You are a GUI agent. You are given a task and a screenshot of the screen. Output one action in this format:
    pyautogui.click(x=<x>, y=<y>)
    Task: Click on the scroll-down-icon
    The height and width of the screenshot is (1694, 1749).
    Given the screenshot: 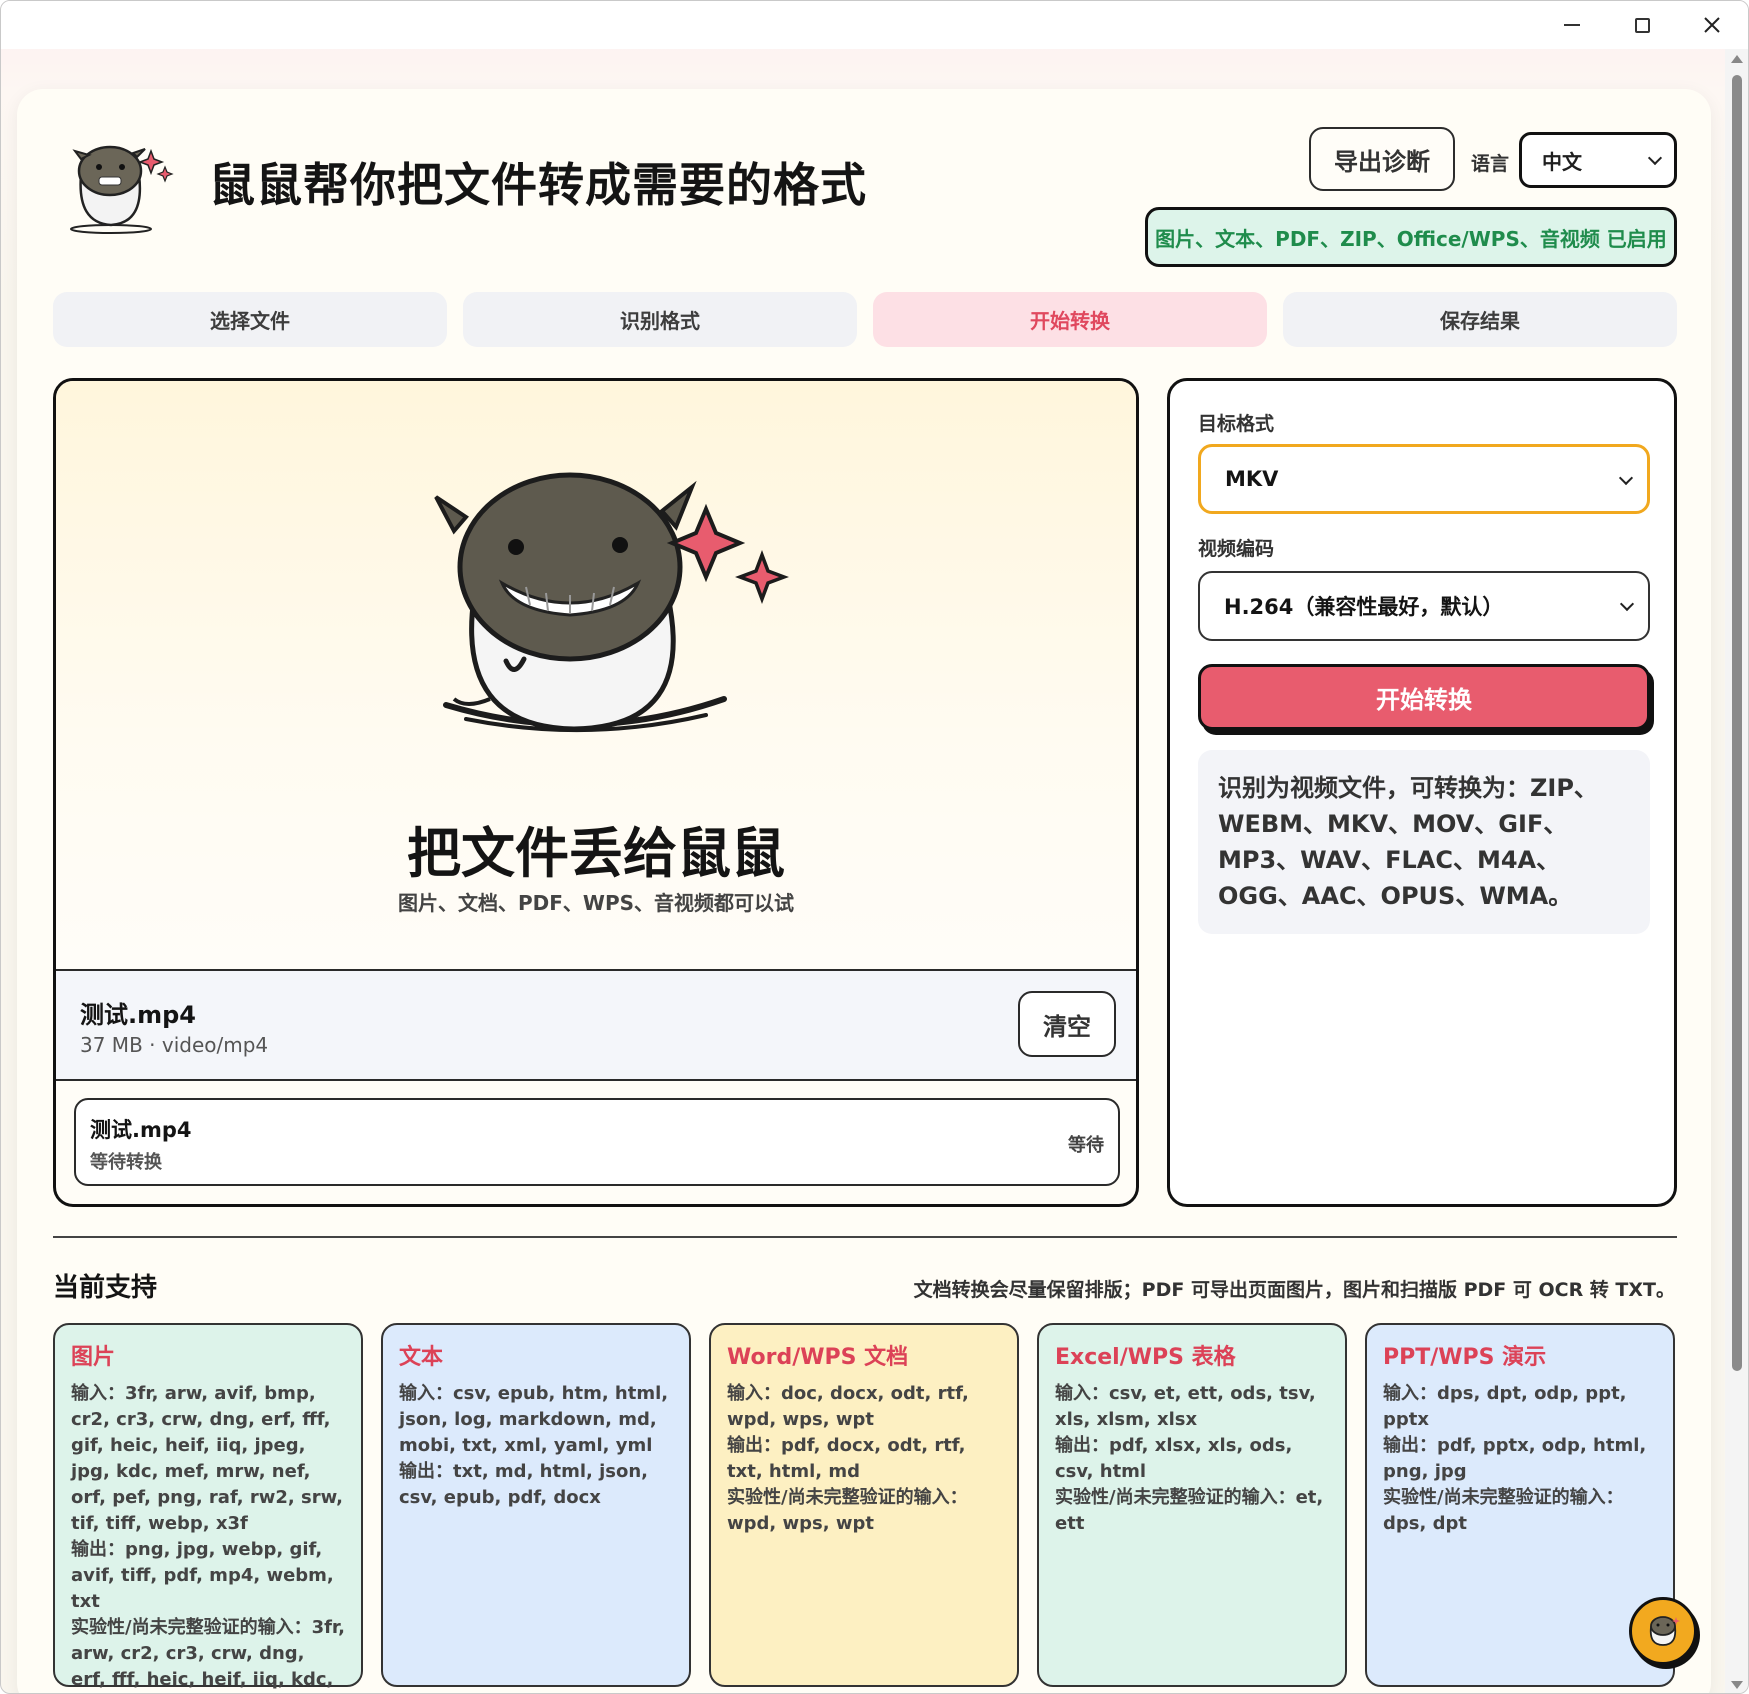 What is the action you would take?
    pyautogui.click(x=1737, y=1685)
    